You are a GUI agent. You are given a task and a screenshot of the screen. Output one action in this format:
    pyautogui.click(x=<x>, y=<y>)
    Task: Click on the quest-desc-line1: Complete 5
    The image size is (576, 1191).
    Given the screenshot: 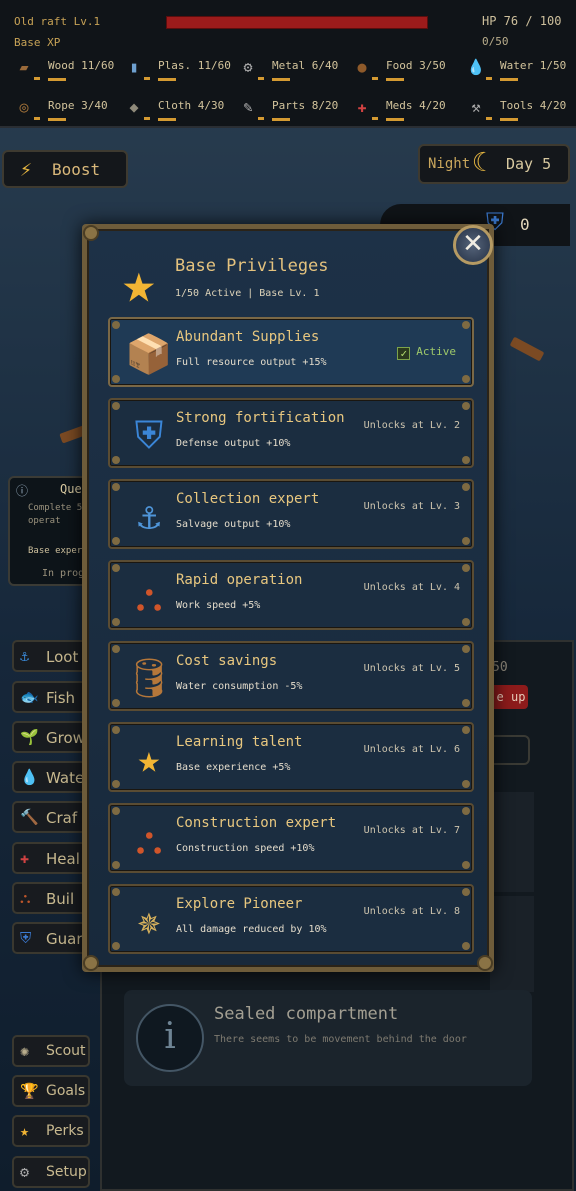 What is the action you would take?
    pyautogui.click(x=55, y=508)
    